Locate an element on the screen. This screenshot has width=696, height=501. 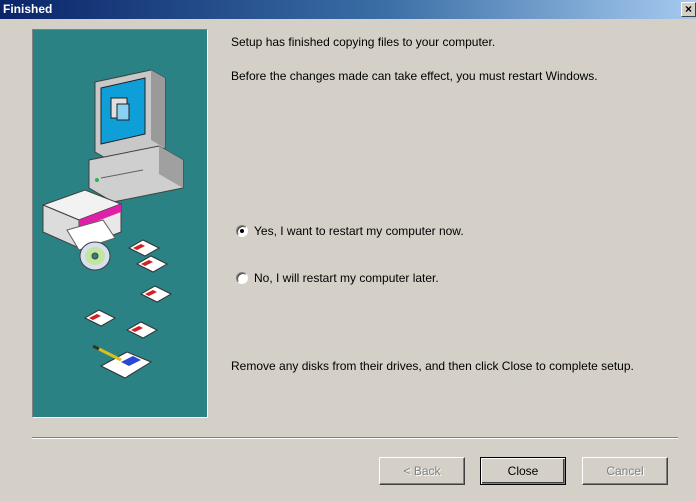
close-icon: × is located at coordinates (688, 9).